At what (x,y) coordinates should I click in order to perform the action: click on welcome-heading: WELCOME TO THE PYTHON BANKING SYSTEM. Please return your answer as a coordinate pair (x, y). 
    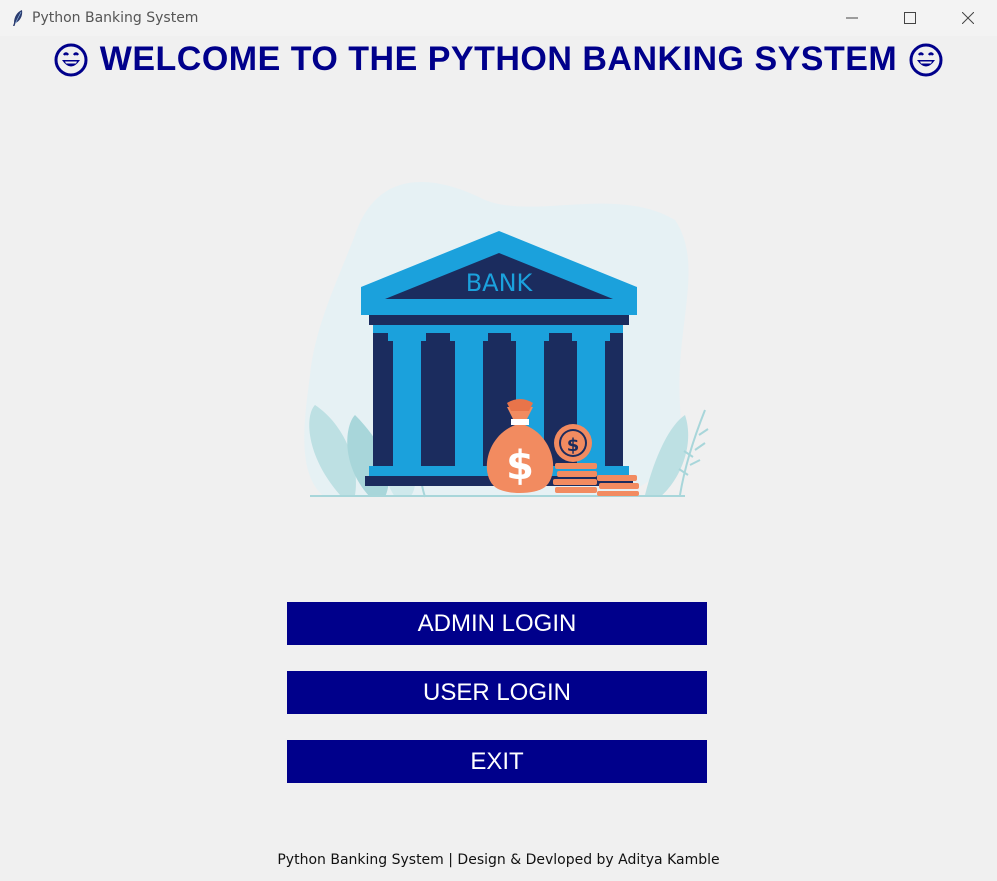
    Looking at the image, I should click on (498, 59).